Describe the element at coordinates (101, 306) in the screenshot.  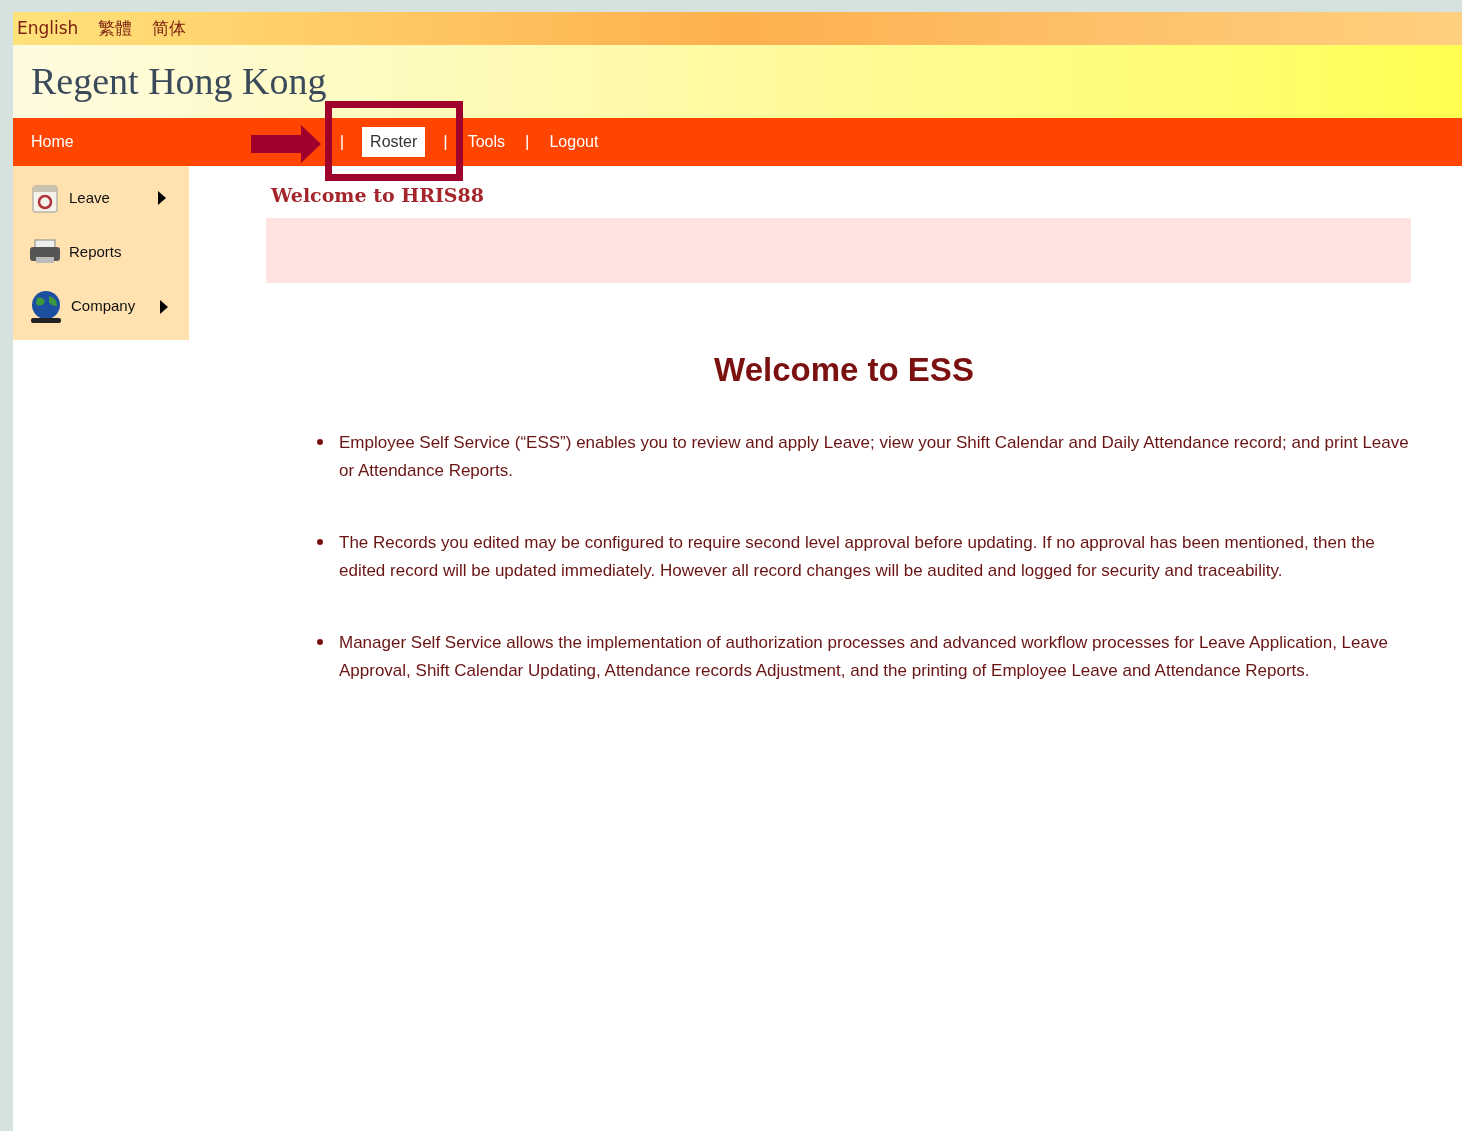
I see `sidebar-item: Company` at that location.